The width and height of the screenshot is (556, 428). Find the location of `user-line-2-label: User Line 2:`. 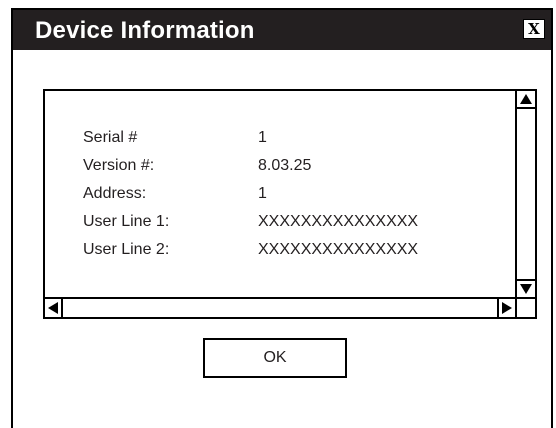

user-line-2-label: User Line 2: is located at coordinates (126, 249).